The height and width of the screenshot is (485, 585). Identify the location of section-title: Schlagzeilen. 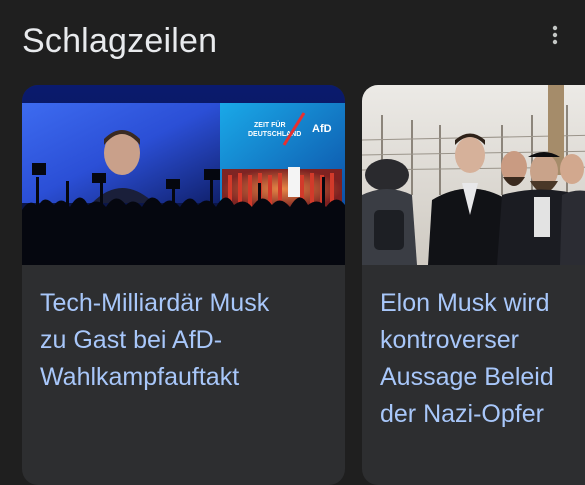
(120, 41).